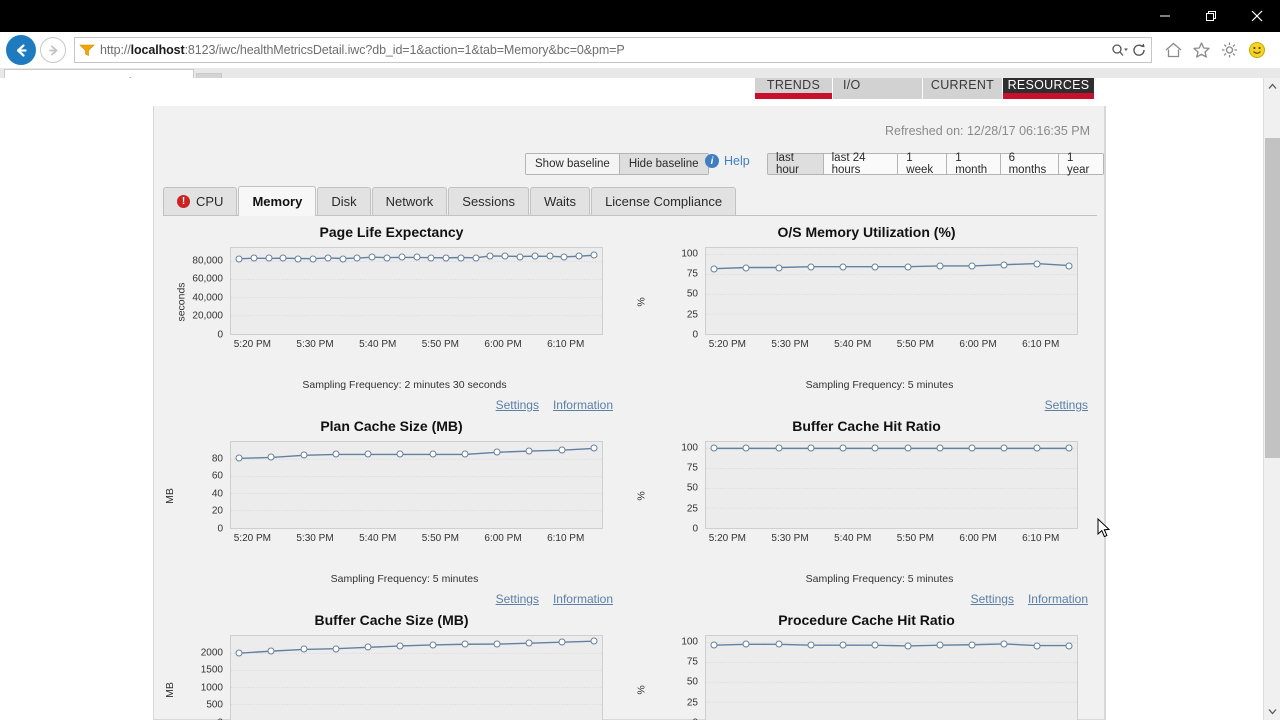 This screenshot has height=720, width=1280. What do you see at coordinates (1257, 16) in the screenshot?
I see `close-button` at bounding box center [1257, 16].